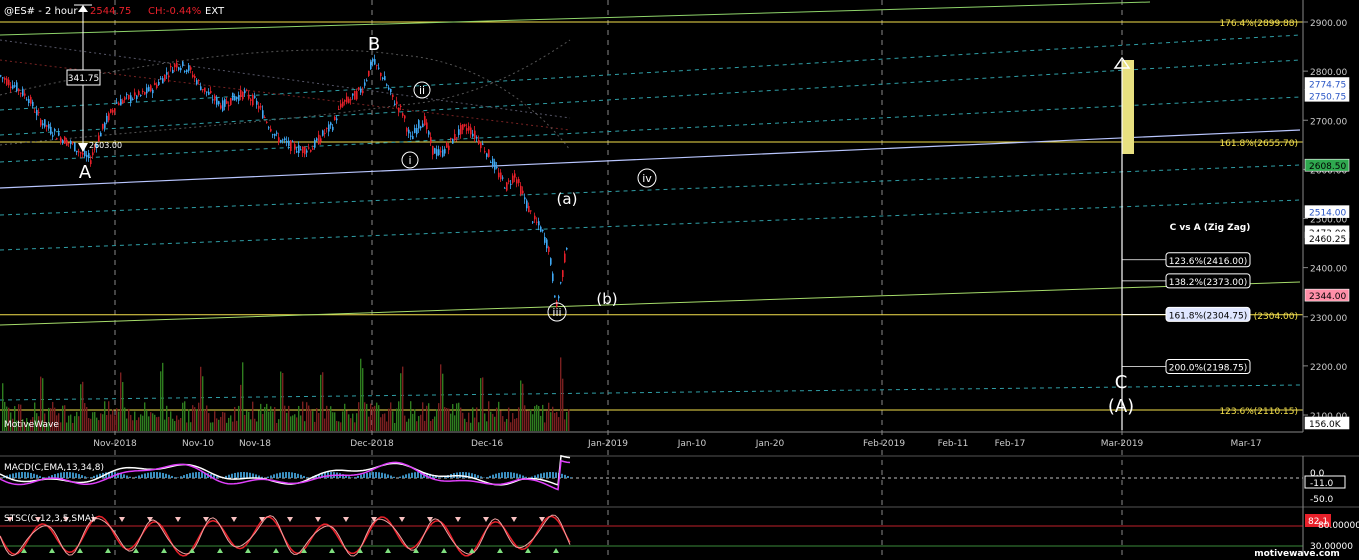 The width and height of the screenshot is (1359, 560). I want to click on price-label-text: 2750.75, so click(1327, 97).